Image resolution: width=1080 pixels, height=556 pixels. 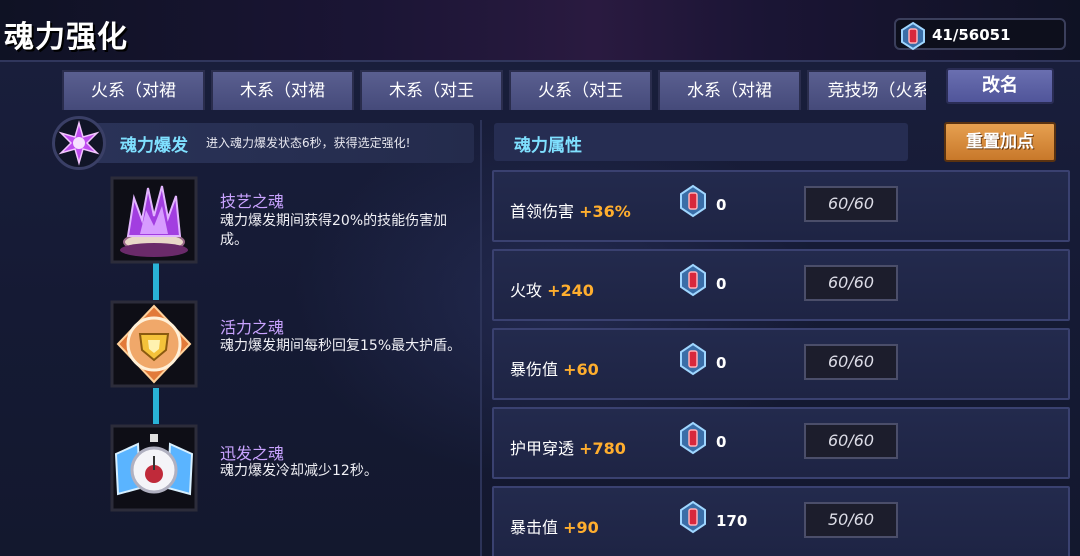 I want to click on rename-button: 改名, so click(x=1000, y=86).